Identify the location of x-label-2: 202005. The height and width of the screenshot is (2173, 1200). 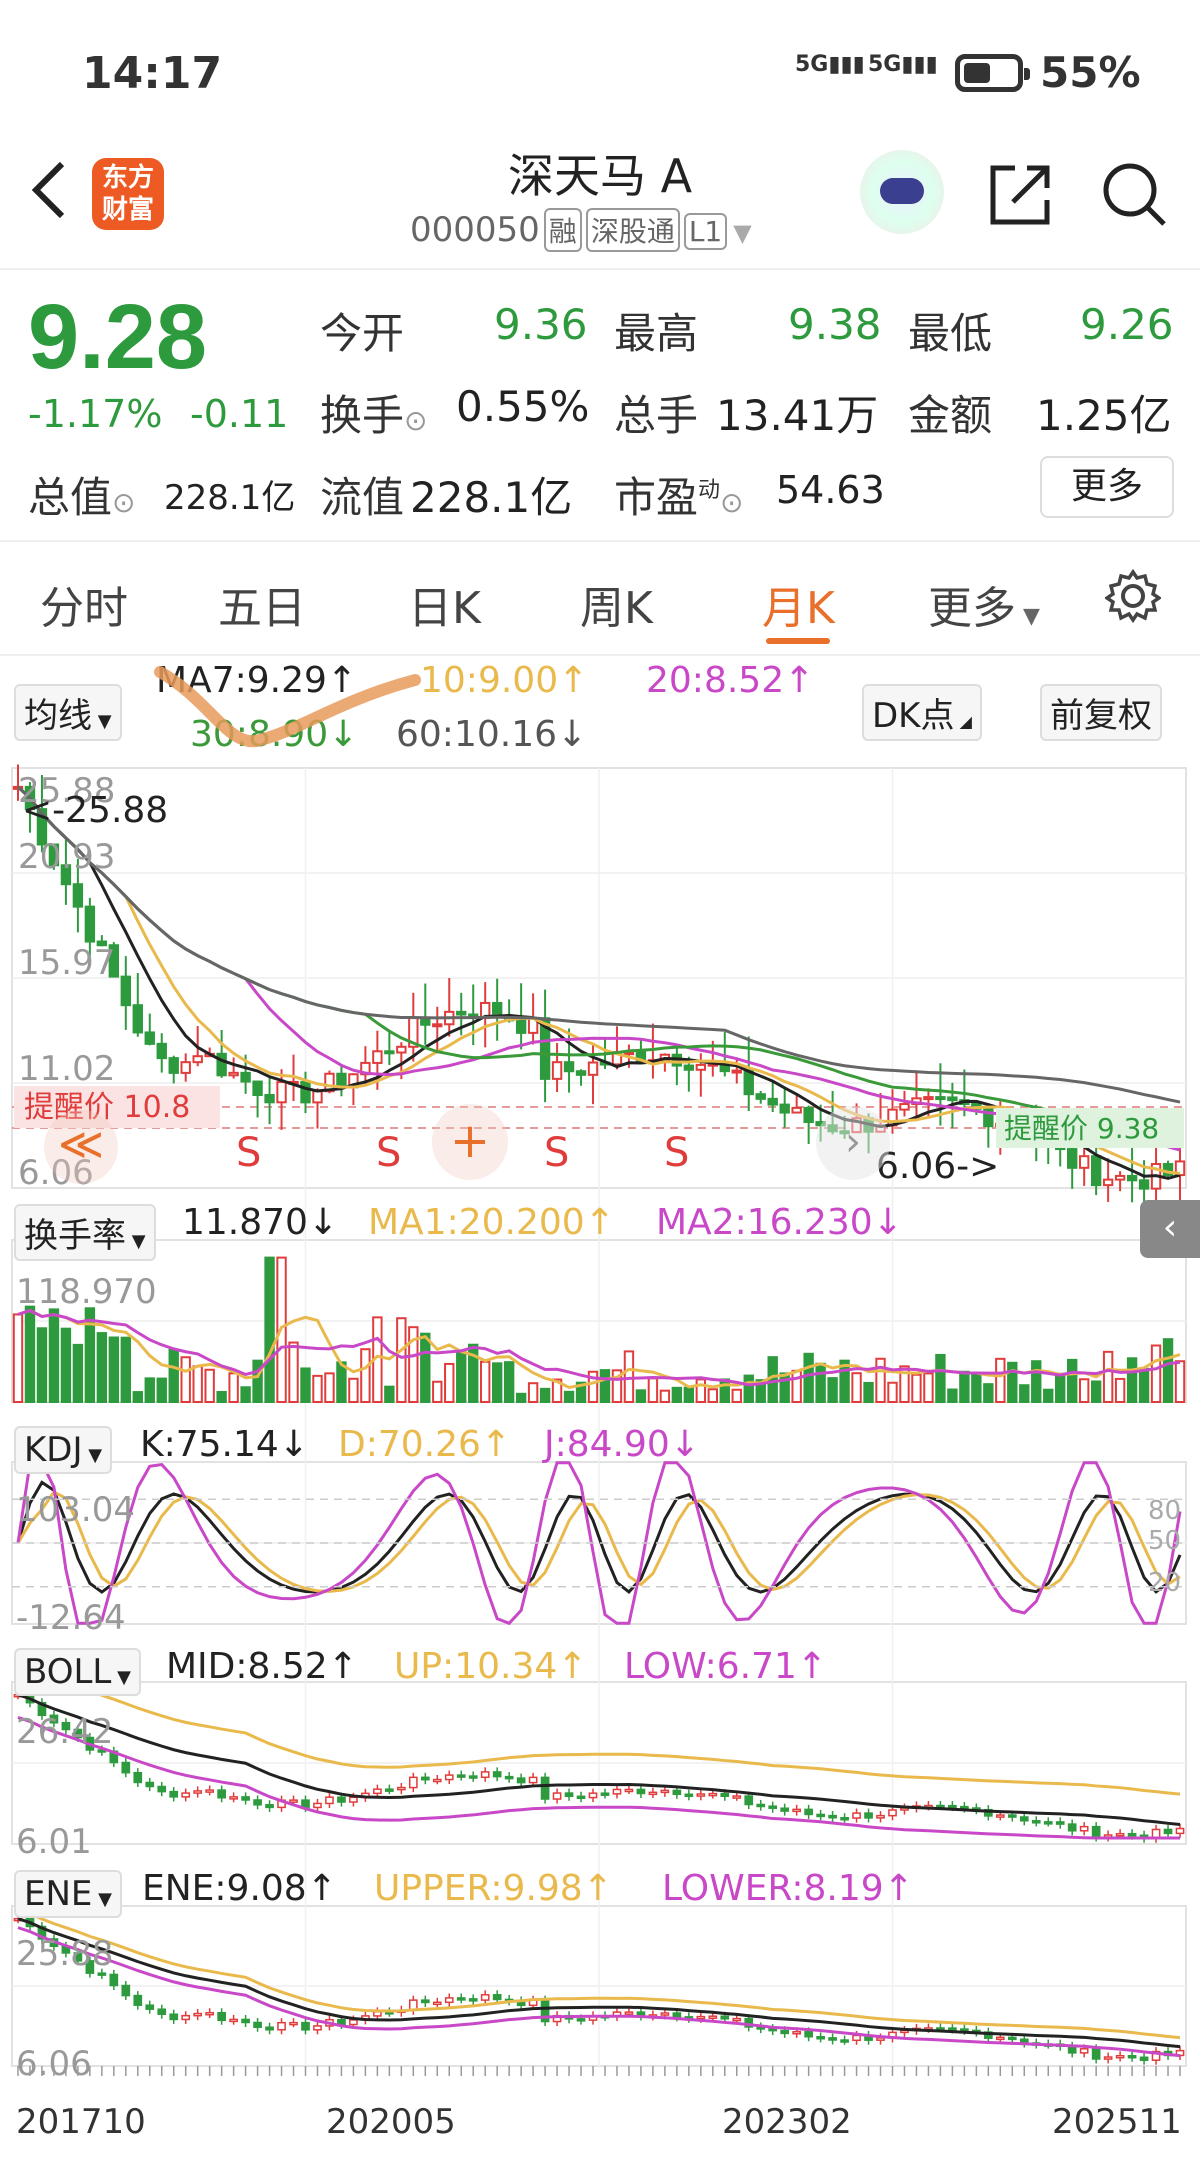
(391, 2122).